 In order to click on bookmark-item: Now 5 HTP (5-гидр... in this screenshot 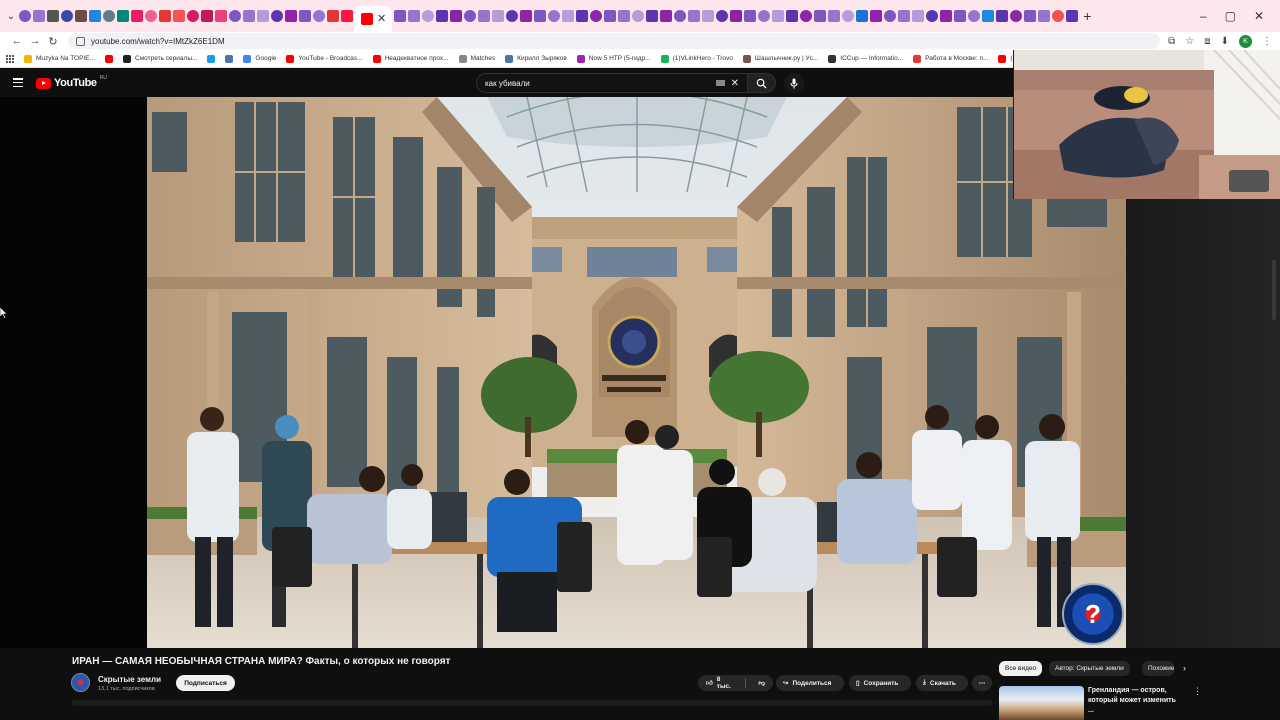, I will do `click(613, 58)`.